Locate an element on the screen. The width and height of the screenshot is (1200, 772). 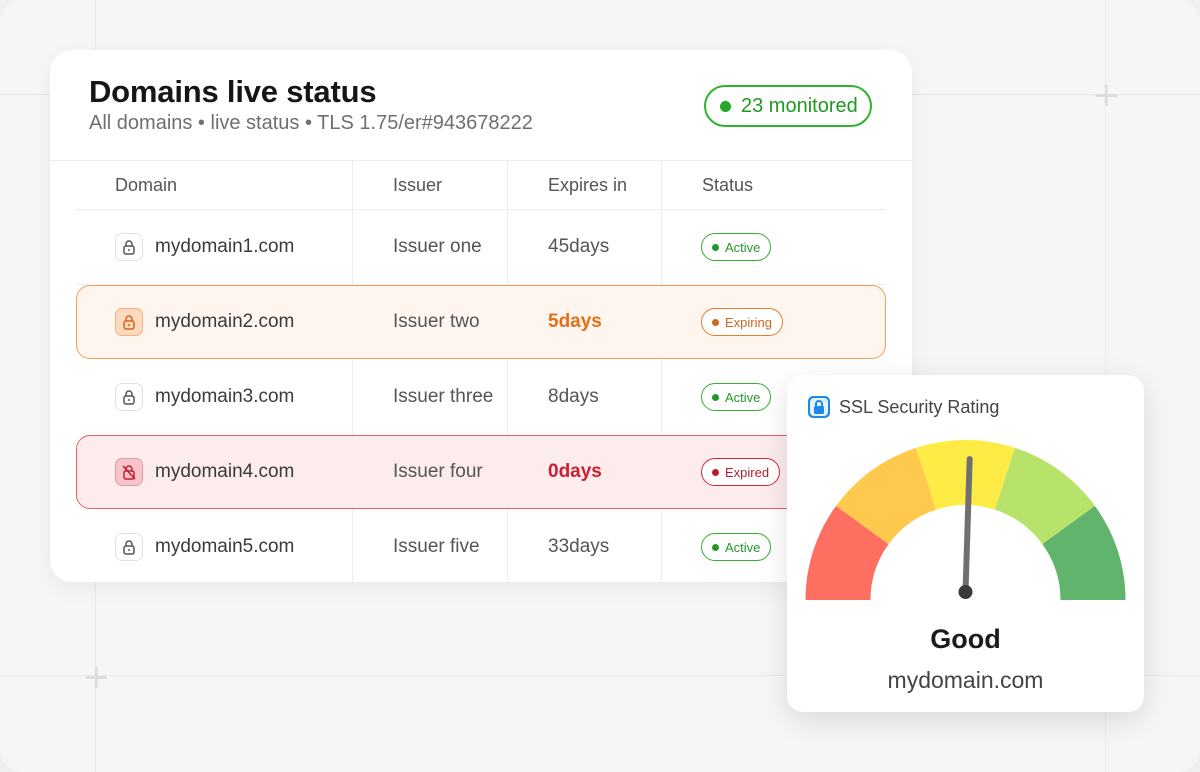
table-row: mydomain3.com Issuer three 8days Active is located at coordinates (481, 397).